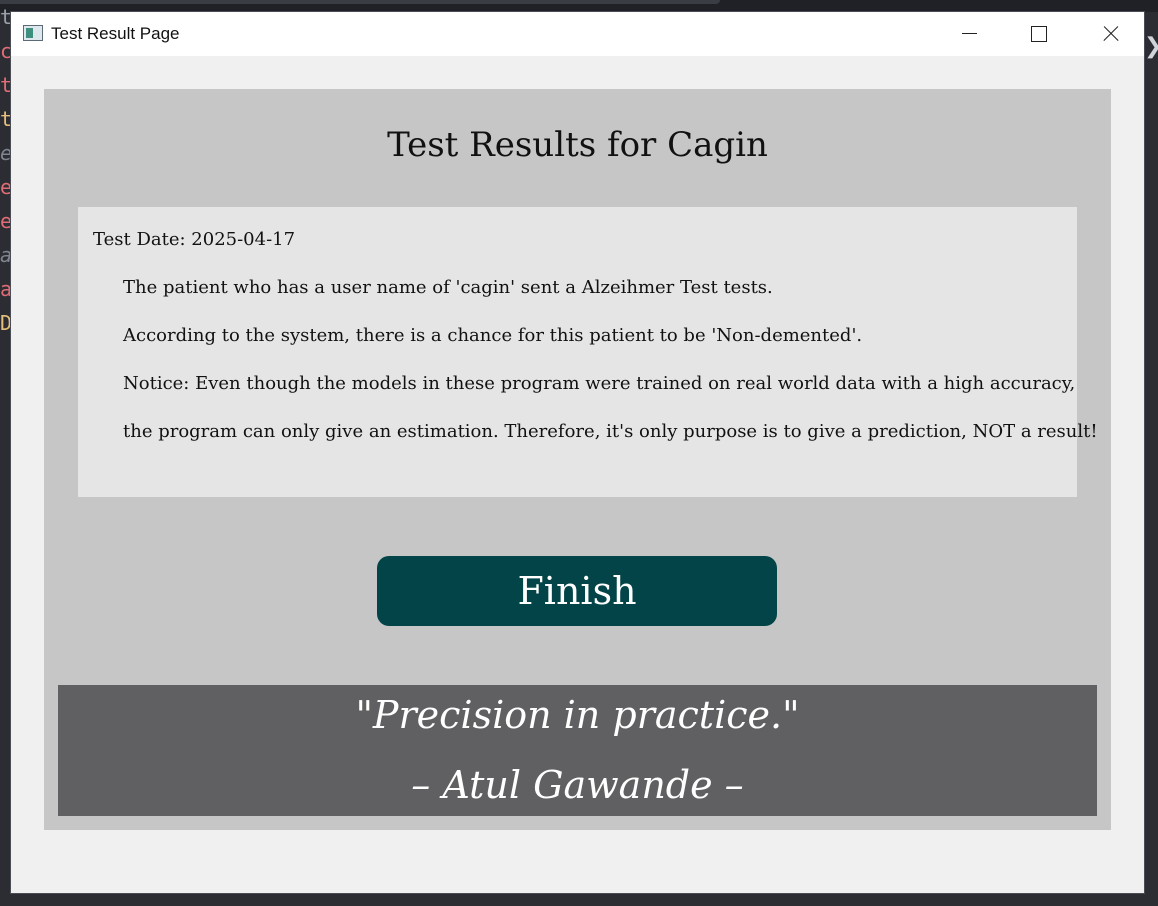  What do you see at coordinates (577, 715) in the screenshot?
I see `quote-text: "Precision in practice."` at bounding box center [577, 715].